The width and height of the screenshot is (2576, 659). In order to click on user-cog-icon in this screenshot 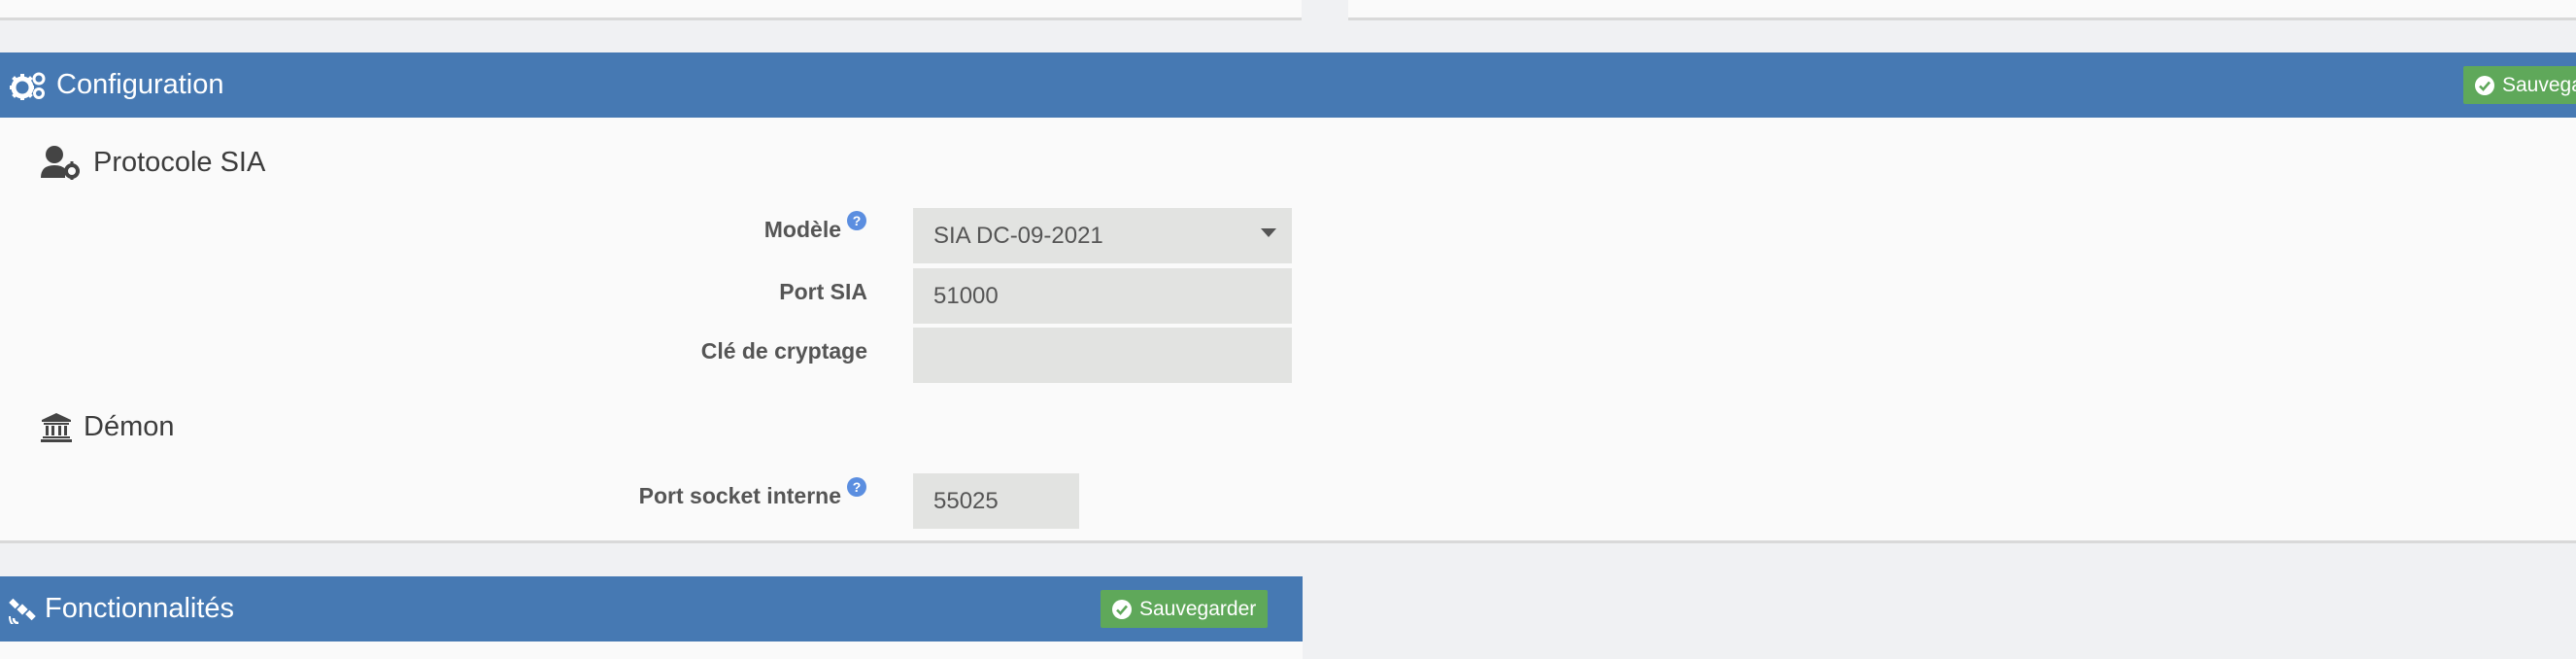, I will do `click(60, 162)`.